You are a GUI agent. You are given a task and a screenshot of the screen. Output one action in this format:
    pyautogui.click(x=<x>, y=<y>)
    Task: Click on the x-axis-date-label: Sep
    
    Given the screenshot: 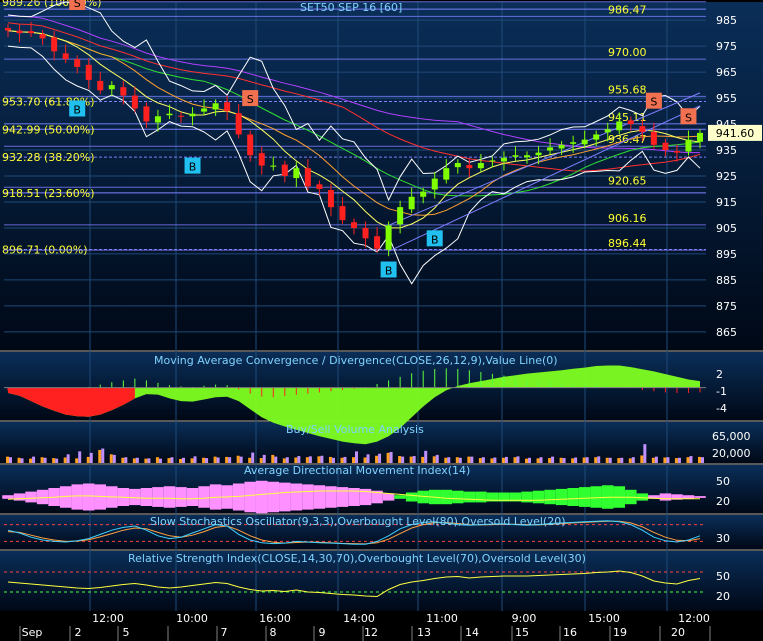 What is the action you would take?
    pyautogui.click(x=32, y=632)
    